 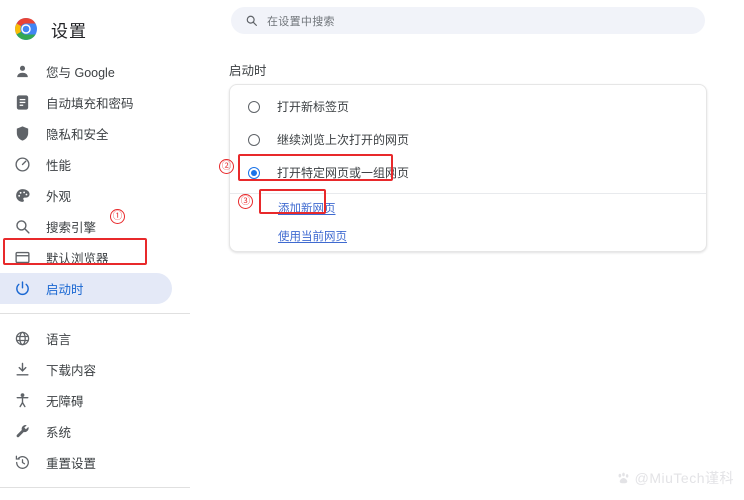 What do you see at coordinates (26, 29) in the screenshot?
I see `chrome-logo-icon` at bounding box center [26, 29].